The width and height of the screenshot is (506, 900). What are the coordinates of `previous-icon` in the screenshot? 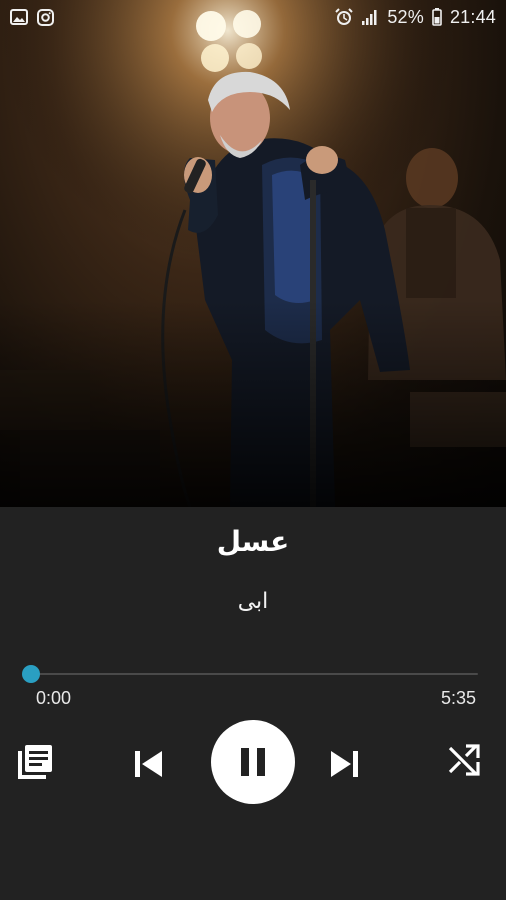 It's located at (148, 764).